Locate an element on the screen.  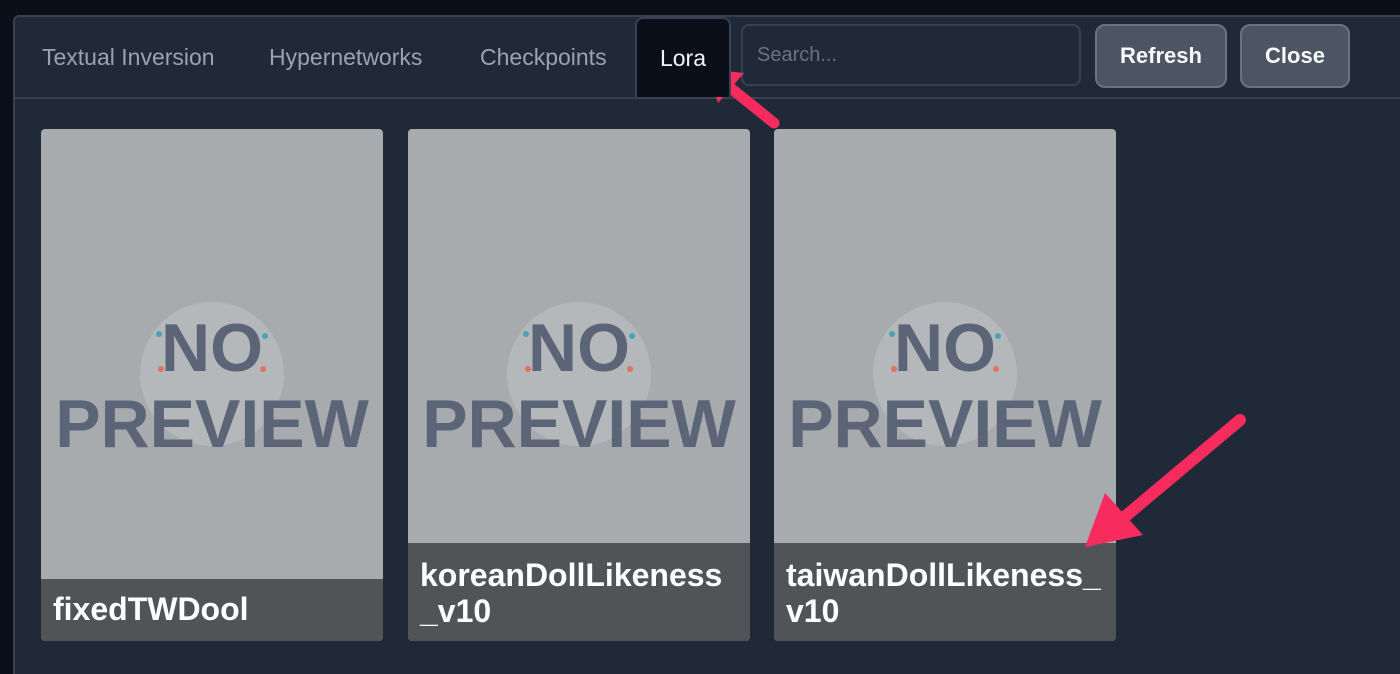
refresh-button: Refresh is located at coordinates (1161, 56).